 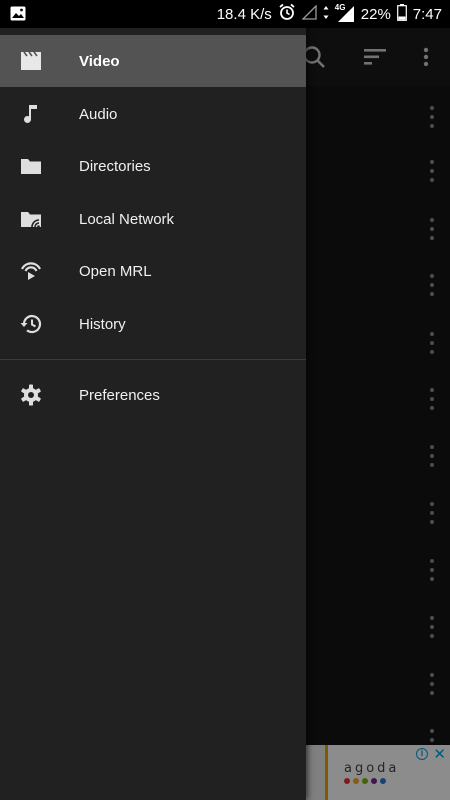 What do you see at coordinates (153, 271) in the screenshot?
I see `nav-item-open-mrl: Open MRL` at bounding box center [153, 271].